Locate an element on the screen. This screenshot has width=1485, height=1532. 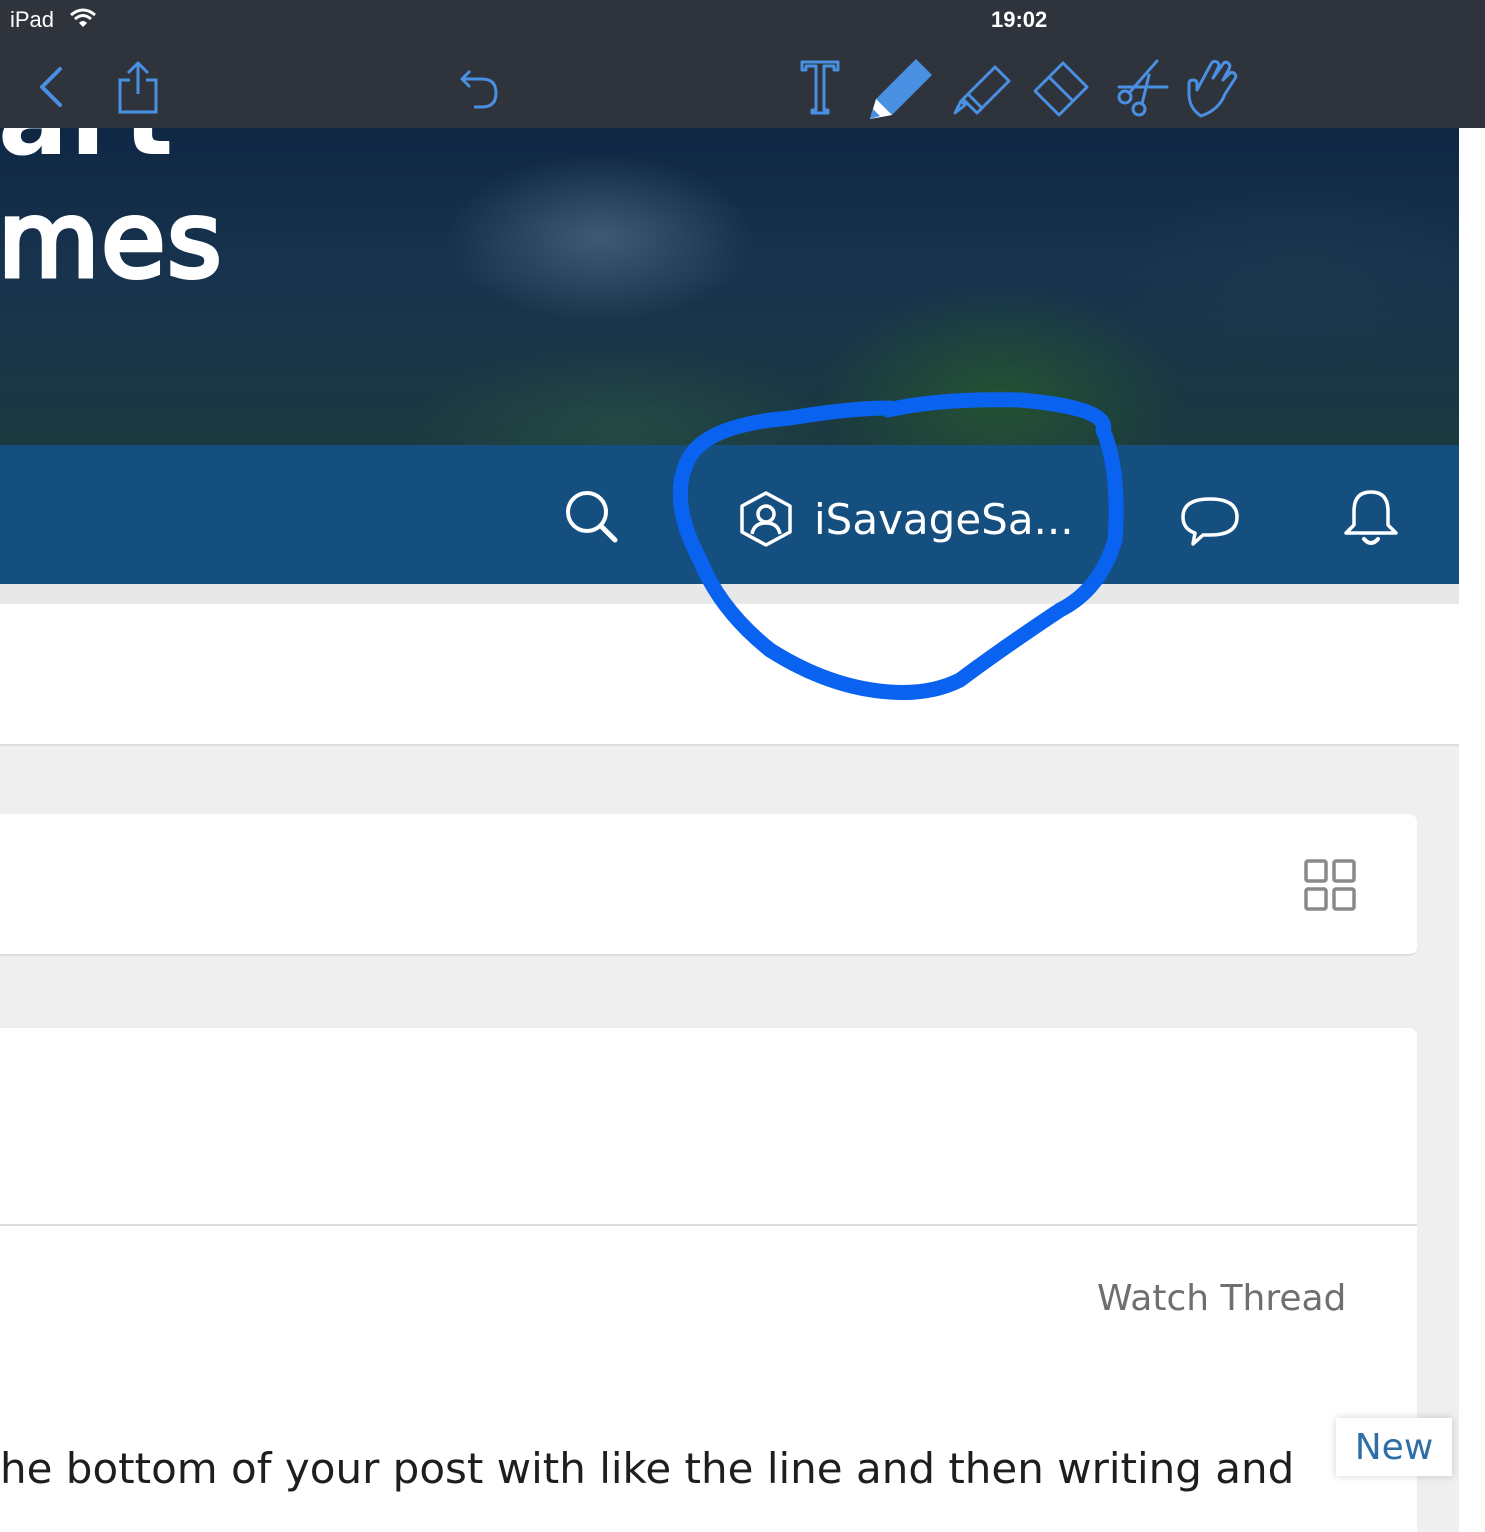
back-button is located at coordinates (51, 87).